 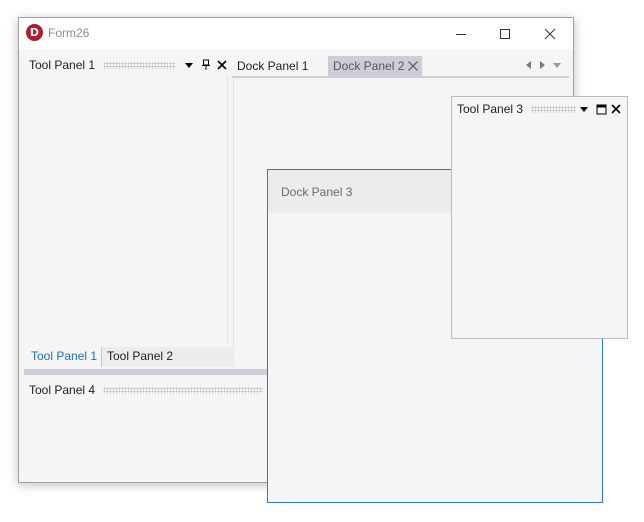 I want to click on panel-pin-button, so click(x=206, y=65).